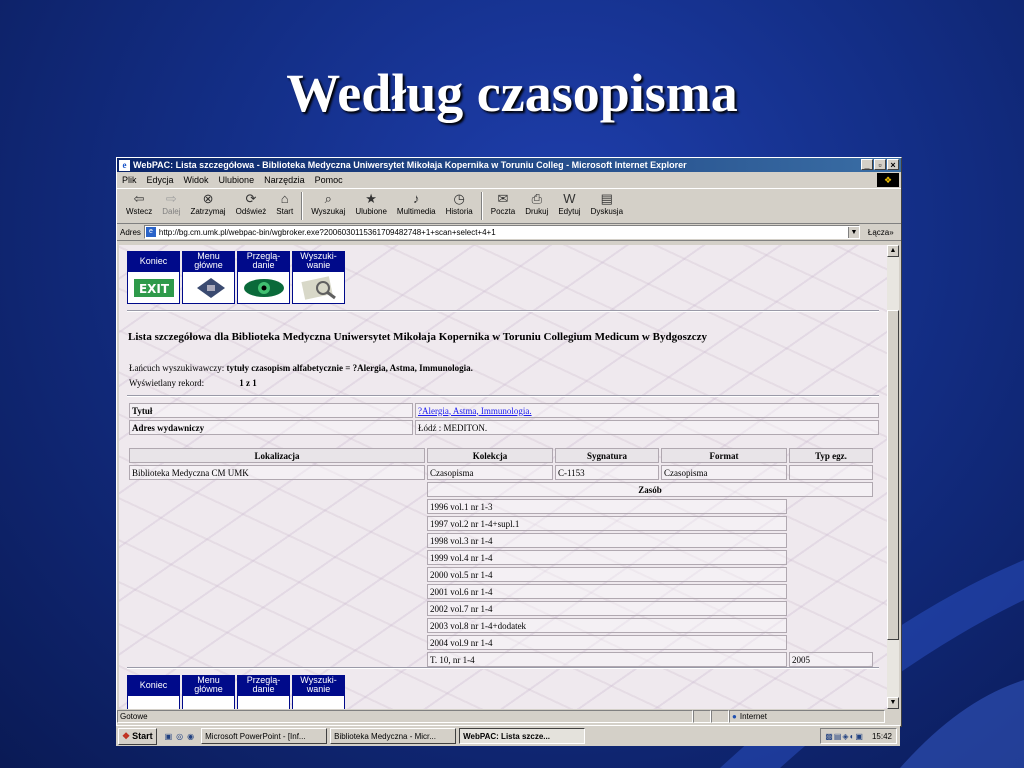 The image size is (1024, 768). Describe the element at coordinates (891, 232) in the screenshot. I see `links-more-icon: »` at that location.